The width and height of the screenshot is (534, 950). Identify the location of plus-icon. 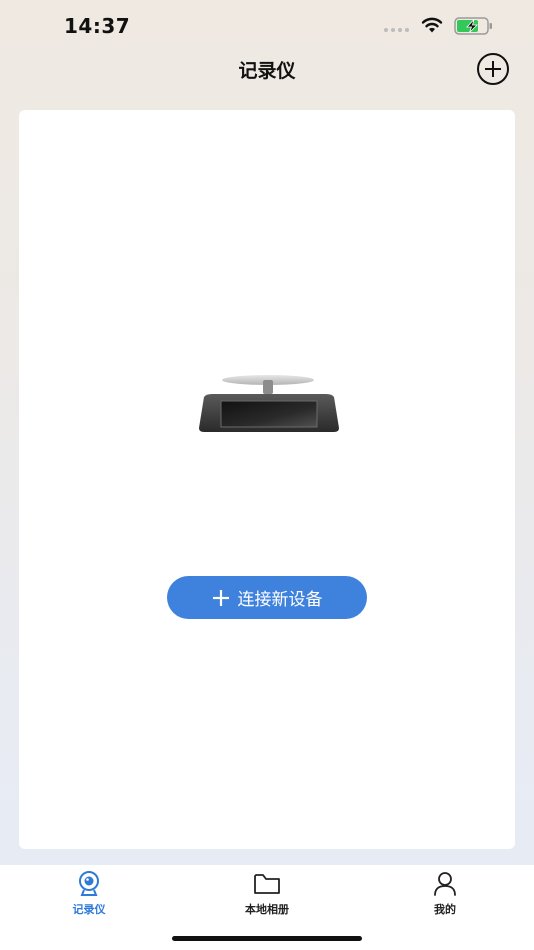
(220, 597).